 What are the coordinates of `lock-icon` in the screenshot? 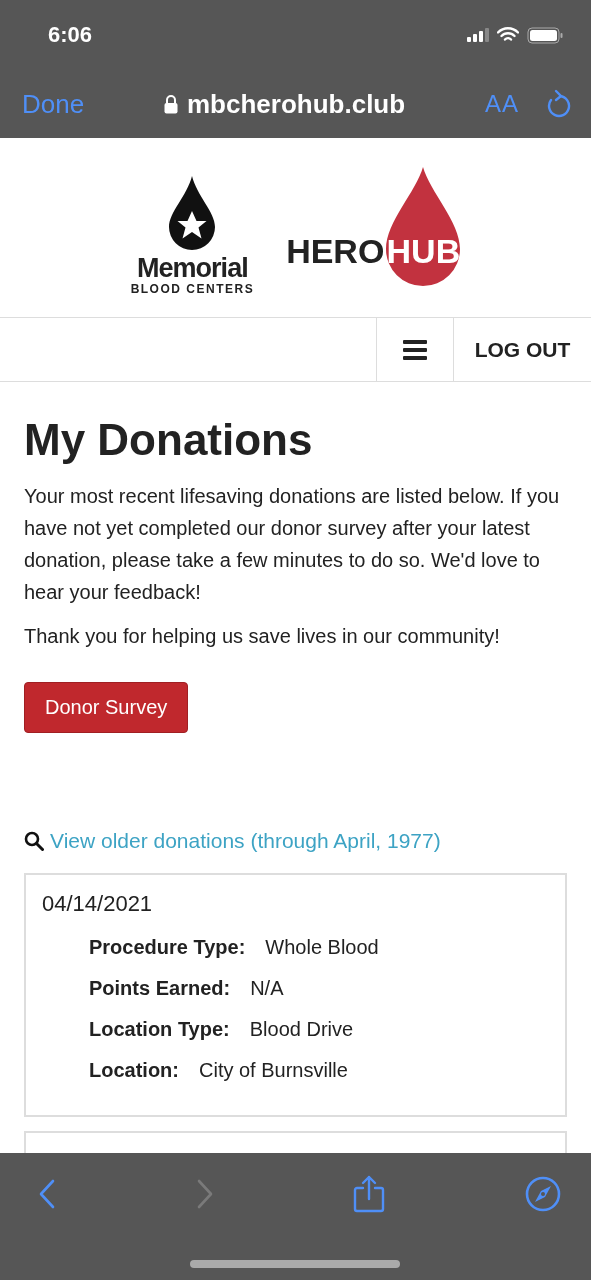 It's located at (171, 104).